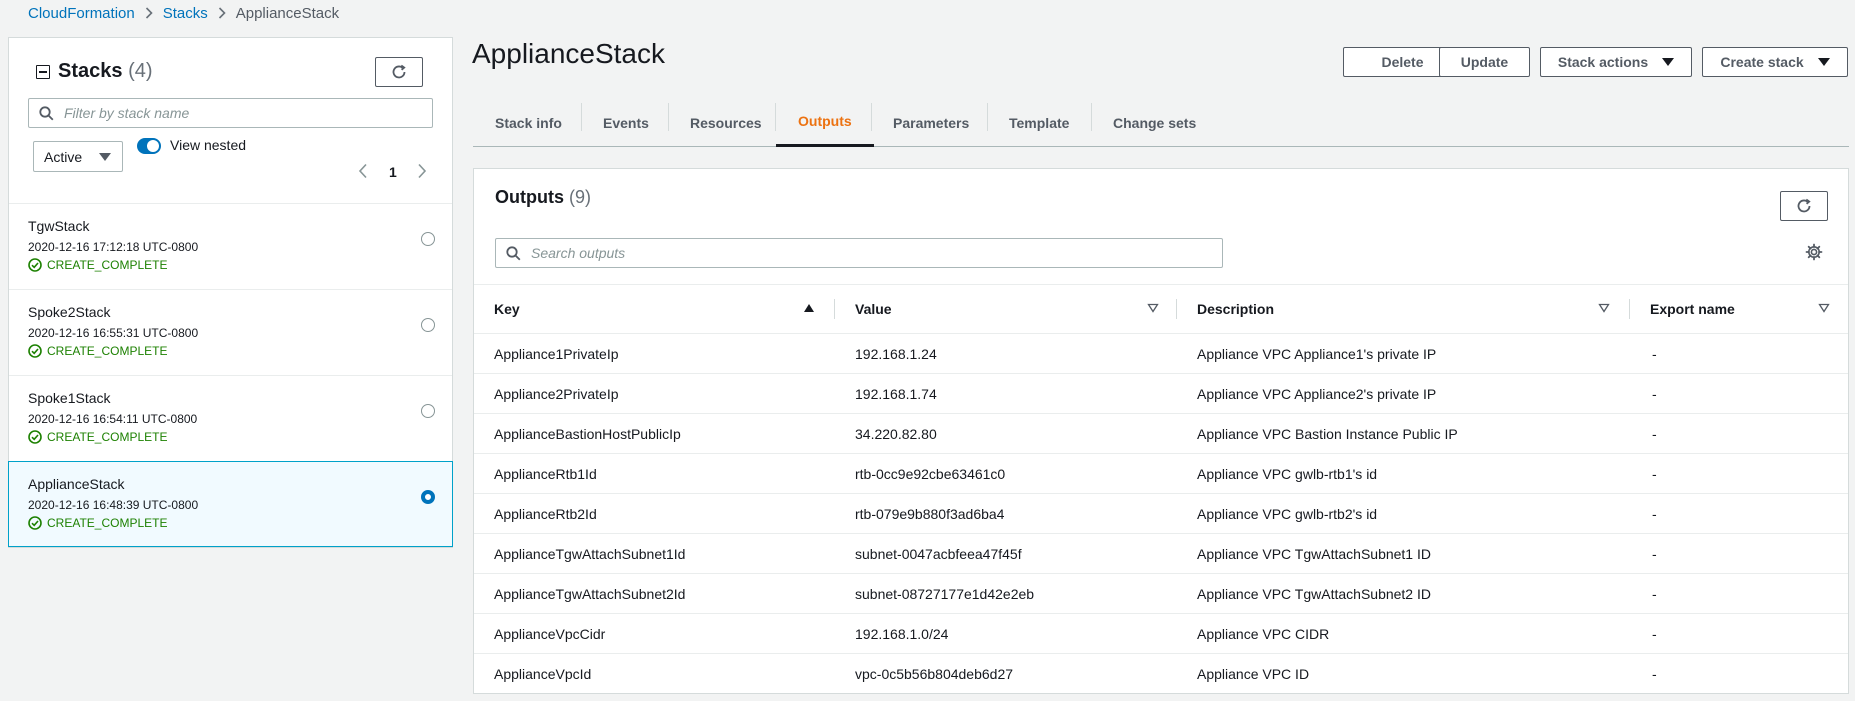 The height and width of the screenshot is (701, 1855). Describe the element at coordinates (1006, 673) in the screenshot. I see `cell-value: vpc-0c5b56b804deb6d27` at that location.